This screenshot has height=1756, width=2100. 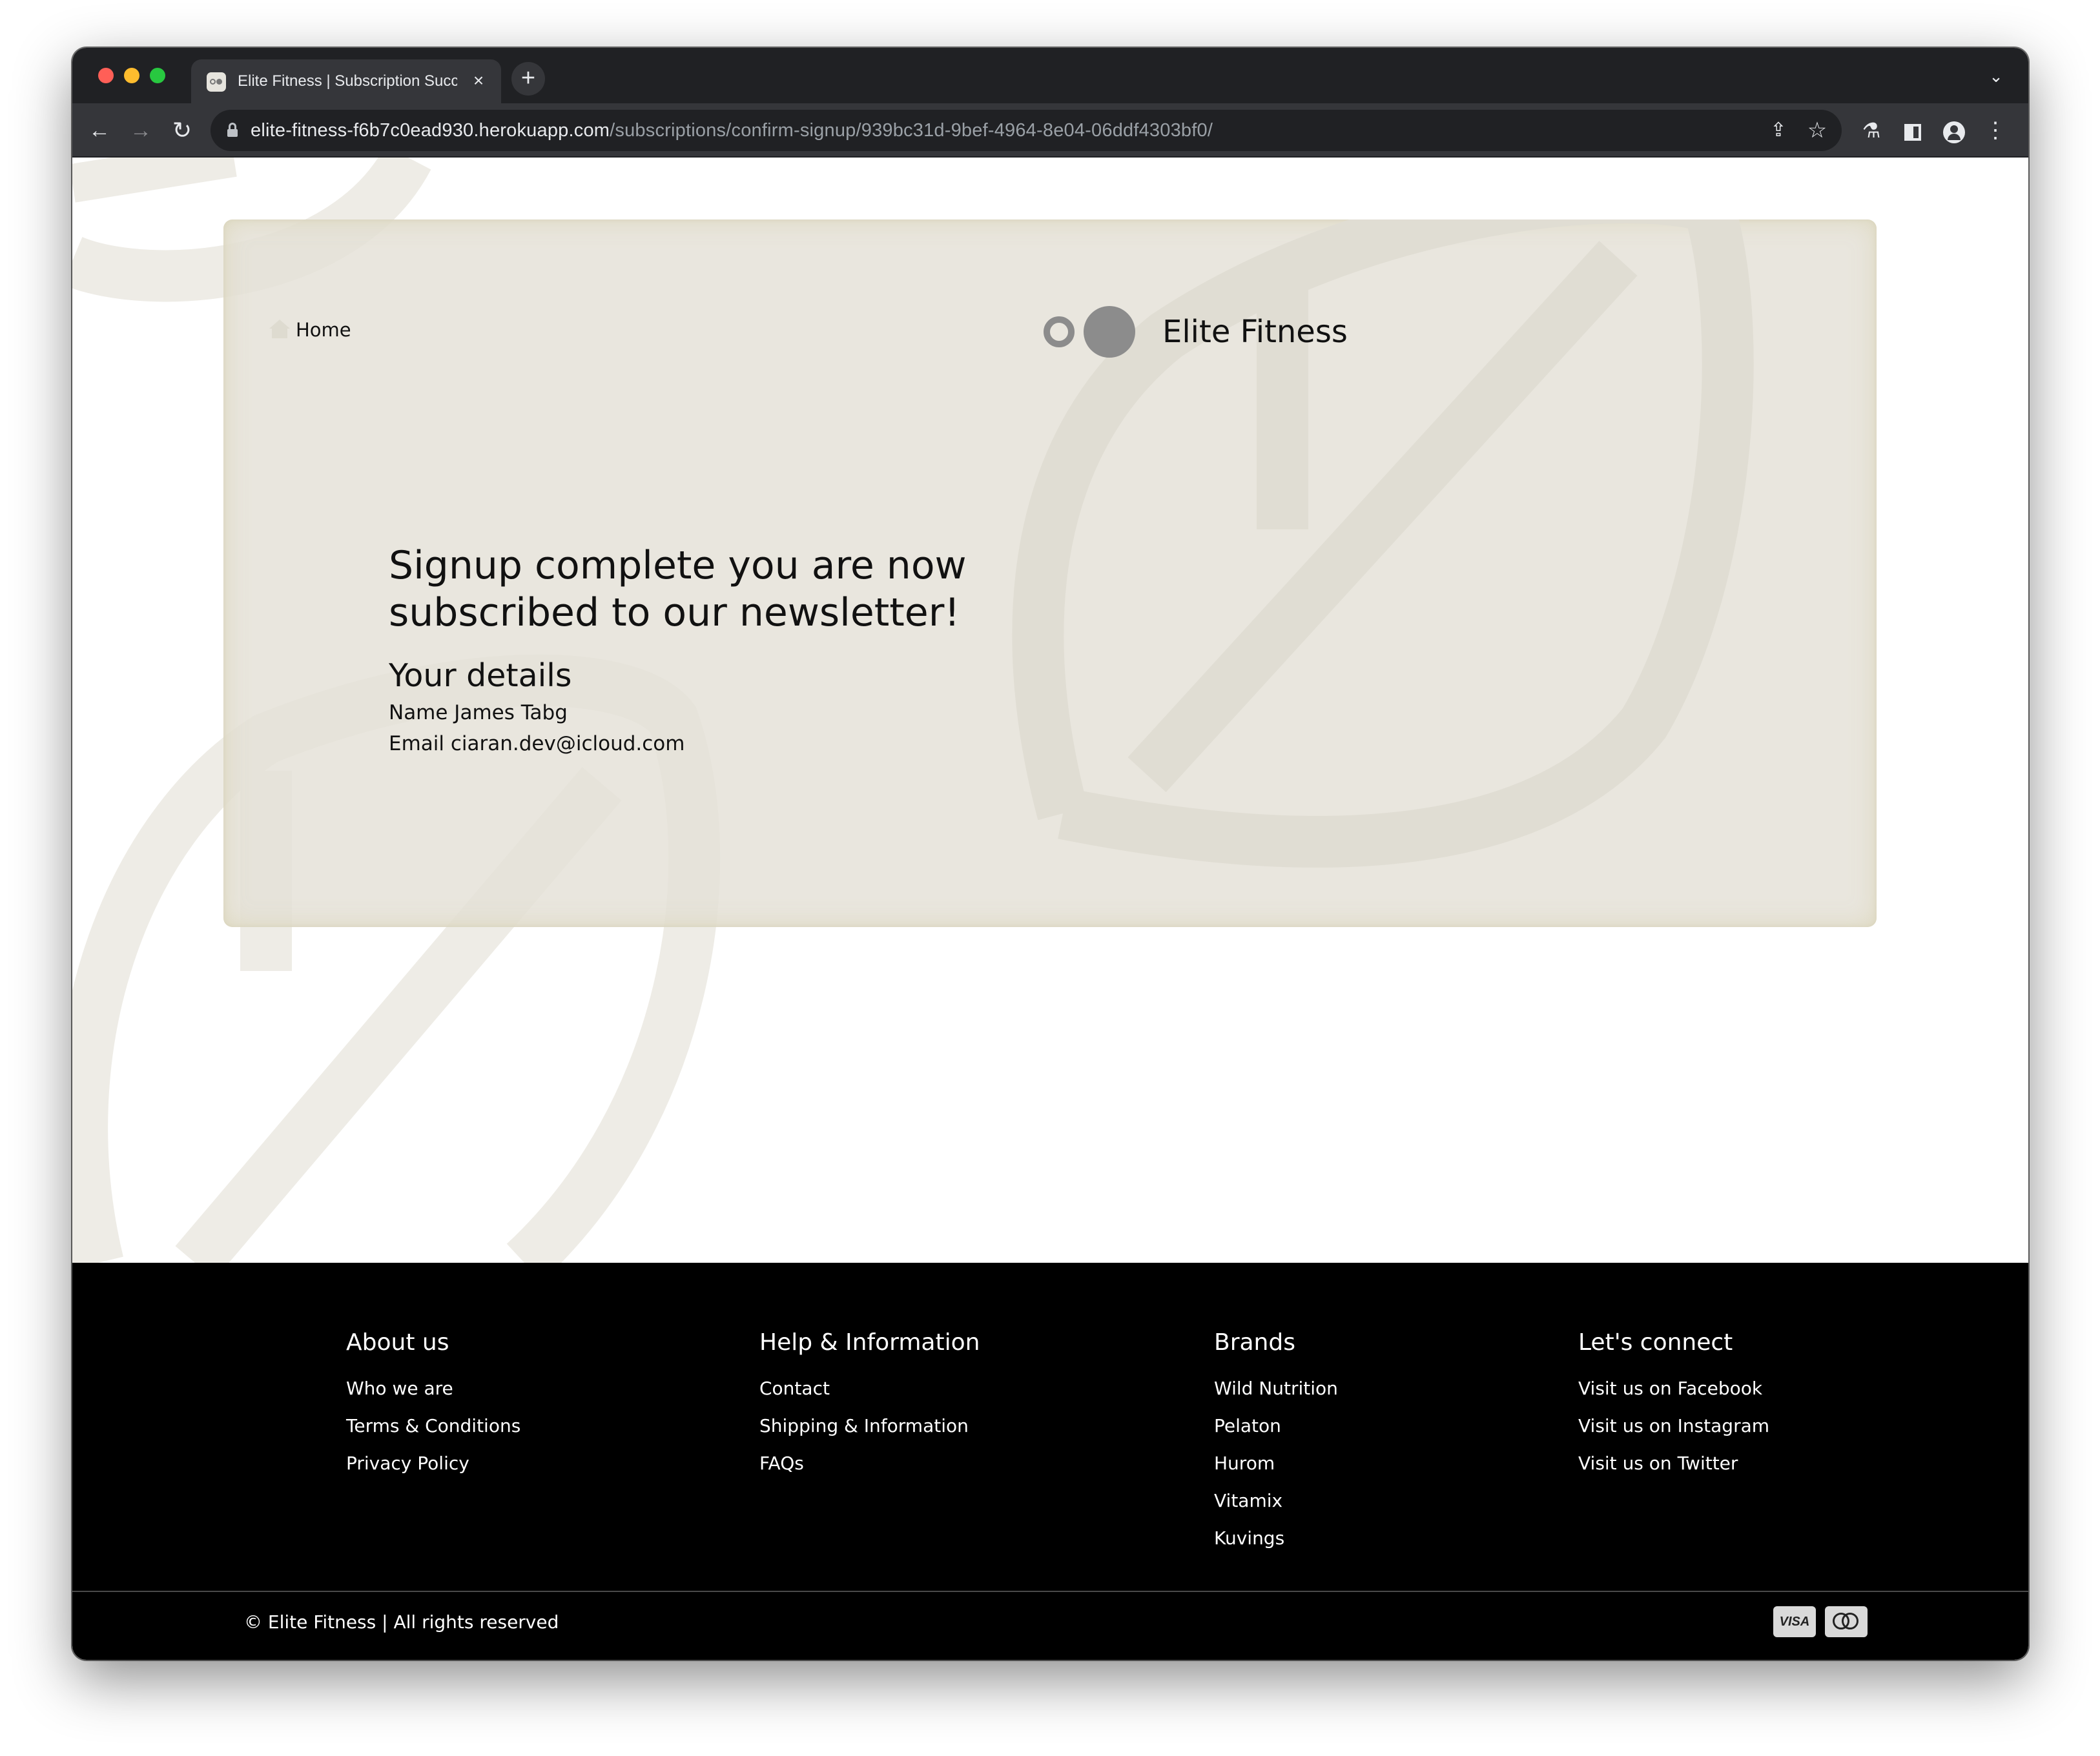 What do you see at coordinates (1996, 76) in the screenshot?
I see `tab-search-icon: ⌄` at bounding box center [1996, 76].